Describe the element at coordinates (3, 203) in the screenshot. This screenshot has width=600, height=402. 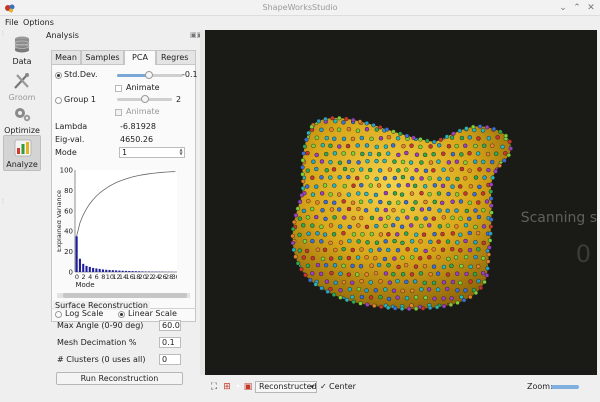
I see `sidebar-splitter-icon: ⋮` at that location.